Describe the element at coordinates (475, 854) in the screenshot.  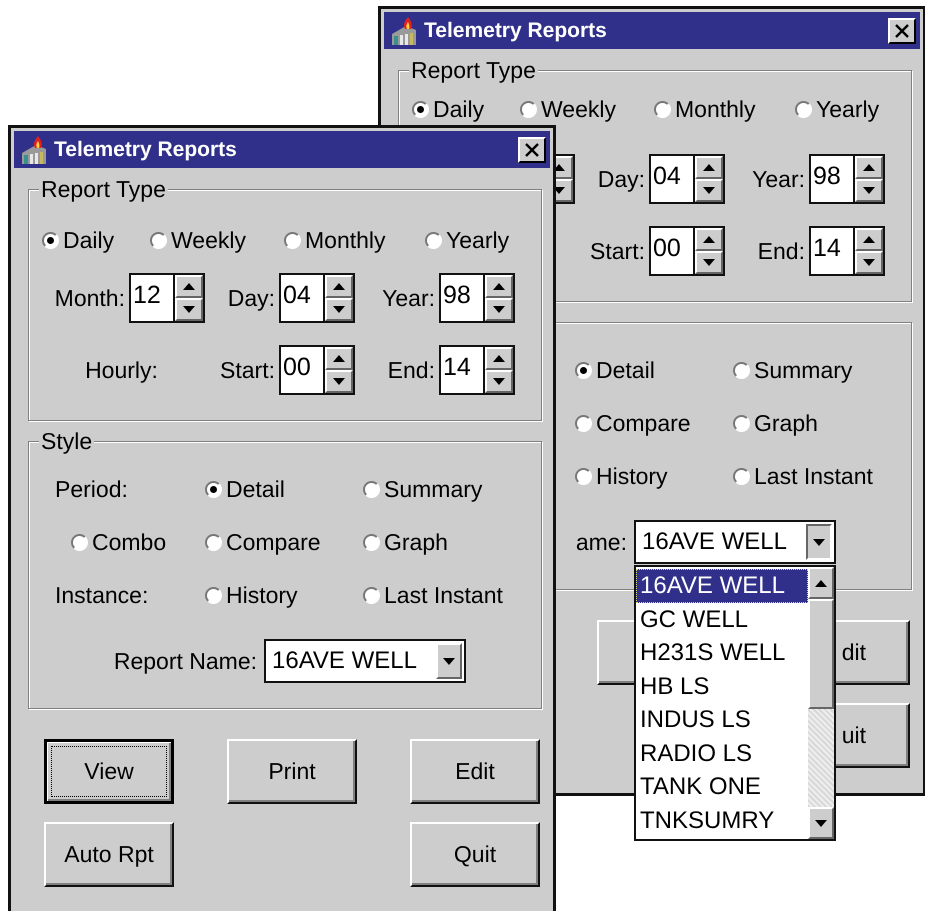
I see `button: Quit` at that location.